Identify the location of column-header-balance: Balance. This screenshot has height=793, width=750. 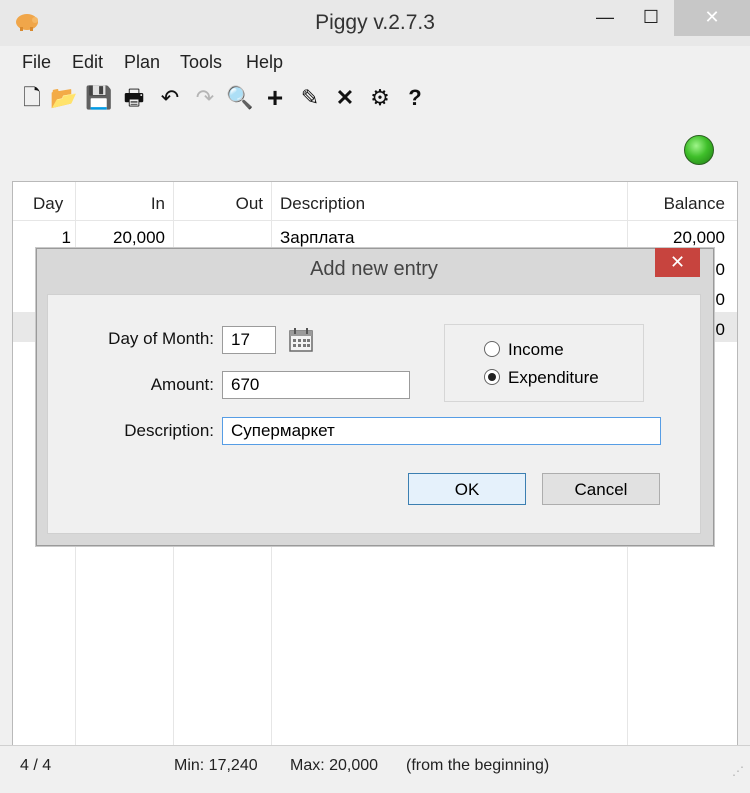
(679, 201).